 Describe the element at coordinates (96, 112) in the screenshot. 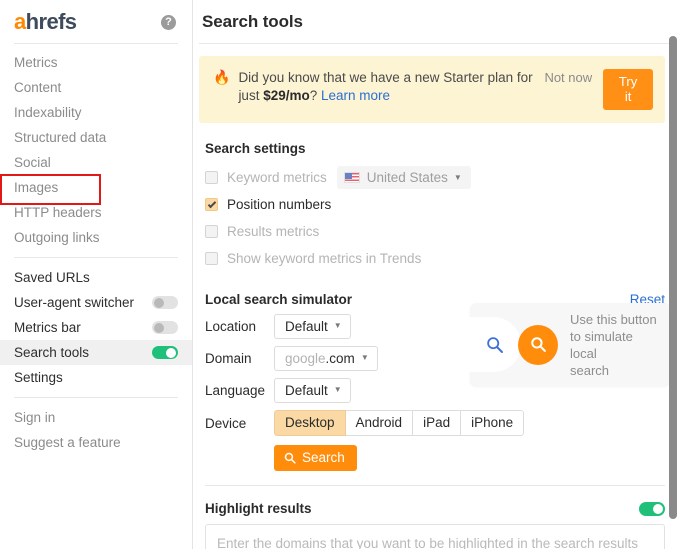

I see `sidebar-item-indexability: Indexability` at that location.